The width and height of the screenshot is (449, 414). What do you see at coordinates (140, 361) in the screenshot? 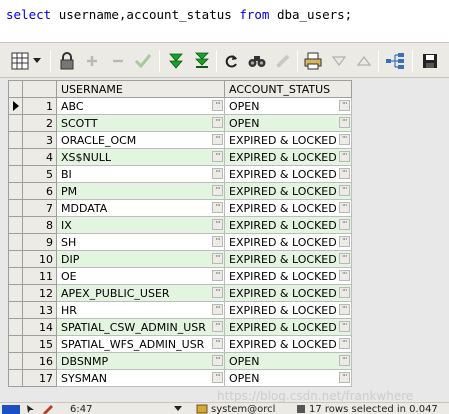
I see `cell-username: DBSNMP ···` at bounding box center [140, 361].